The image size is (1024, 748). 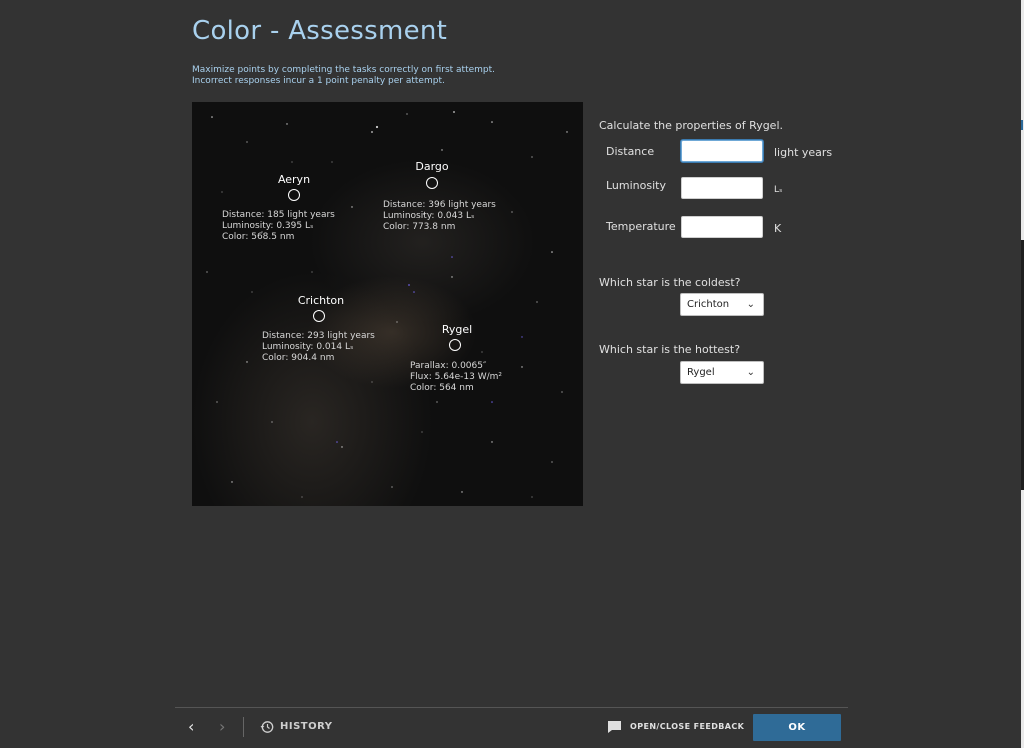 I want to click on temperature-label: Temperature, so click(x=641, y=226).